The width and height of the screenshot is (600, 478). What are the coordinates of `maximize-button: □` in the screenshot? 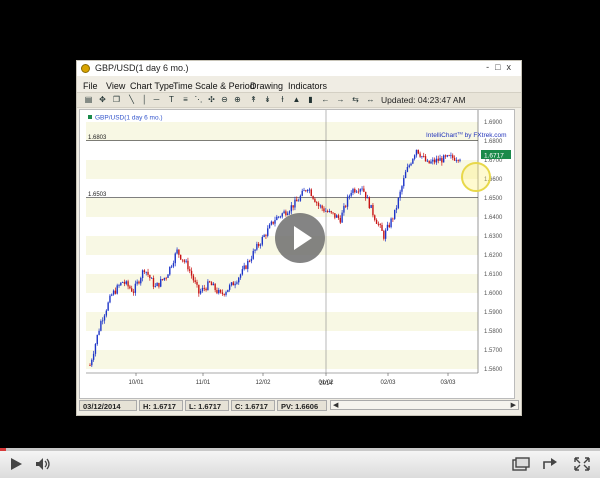 It's located at (500, 67).